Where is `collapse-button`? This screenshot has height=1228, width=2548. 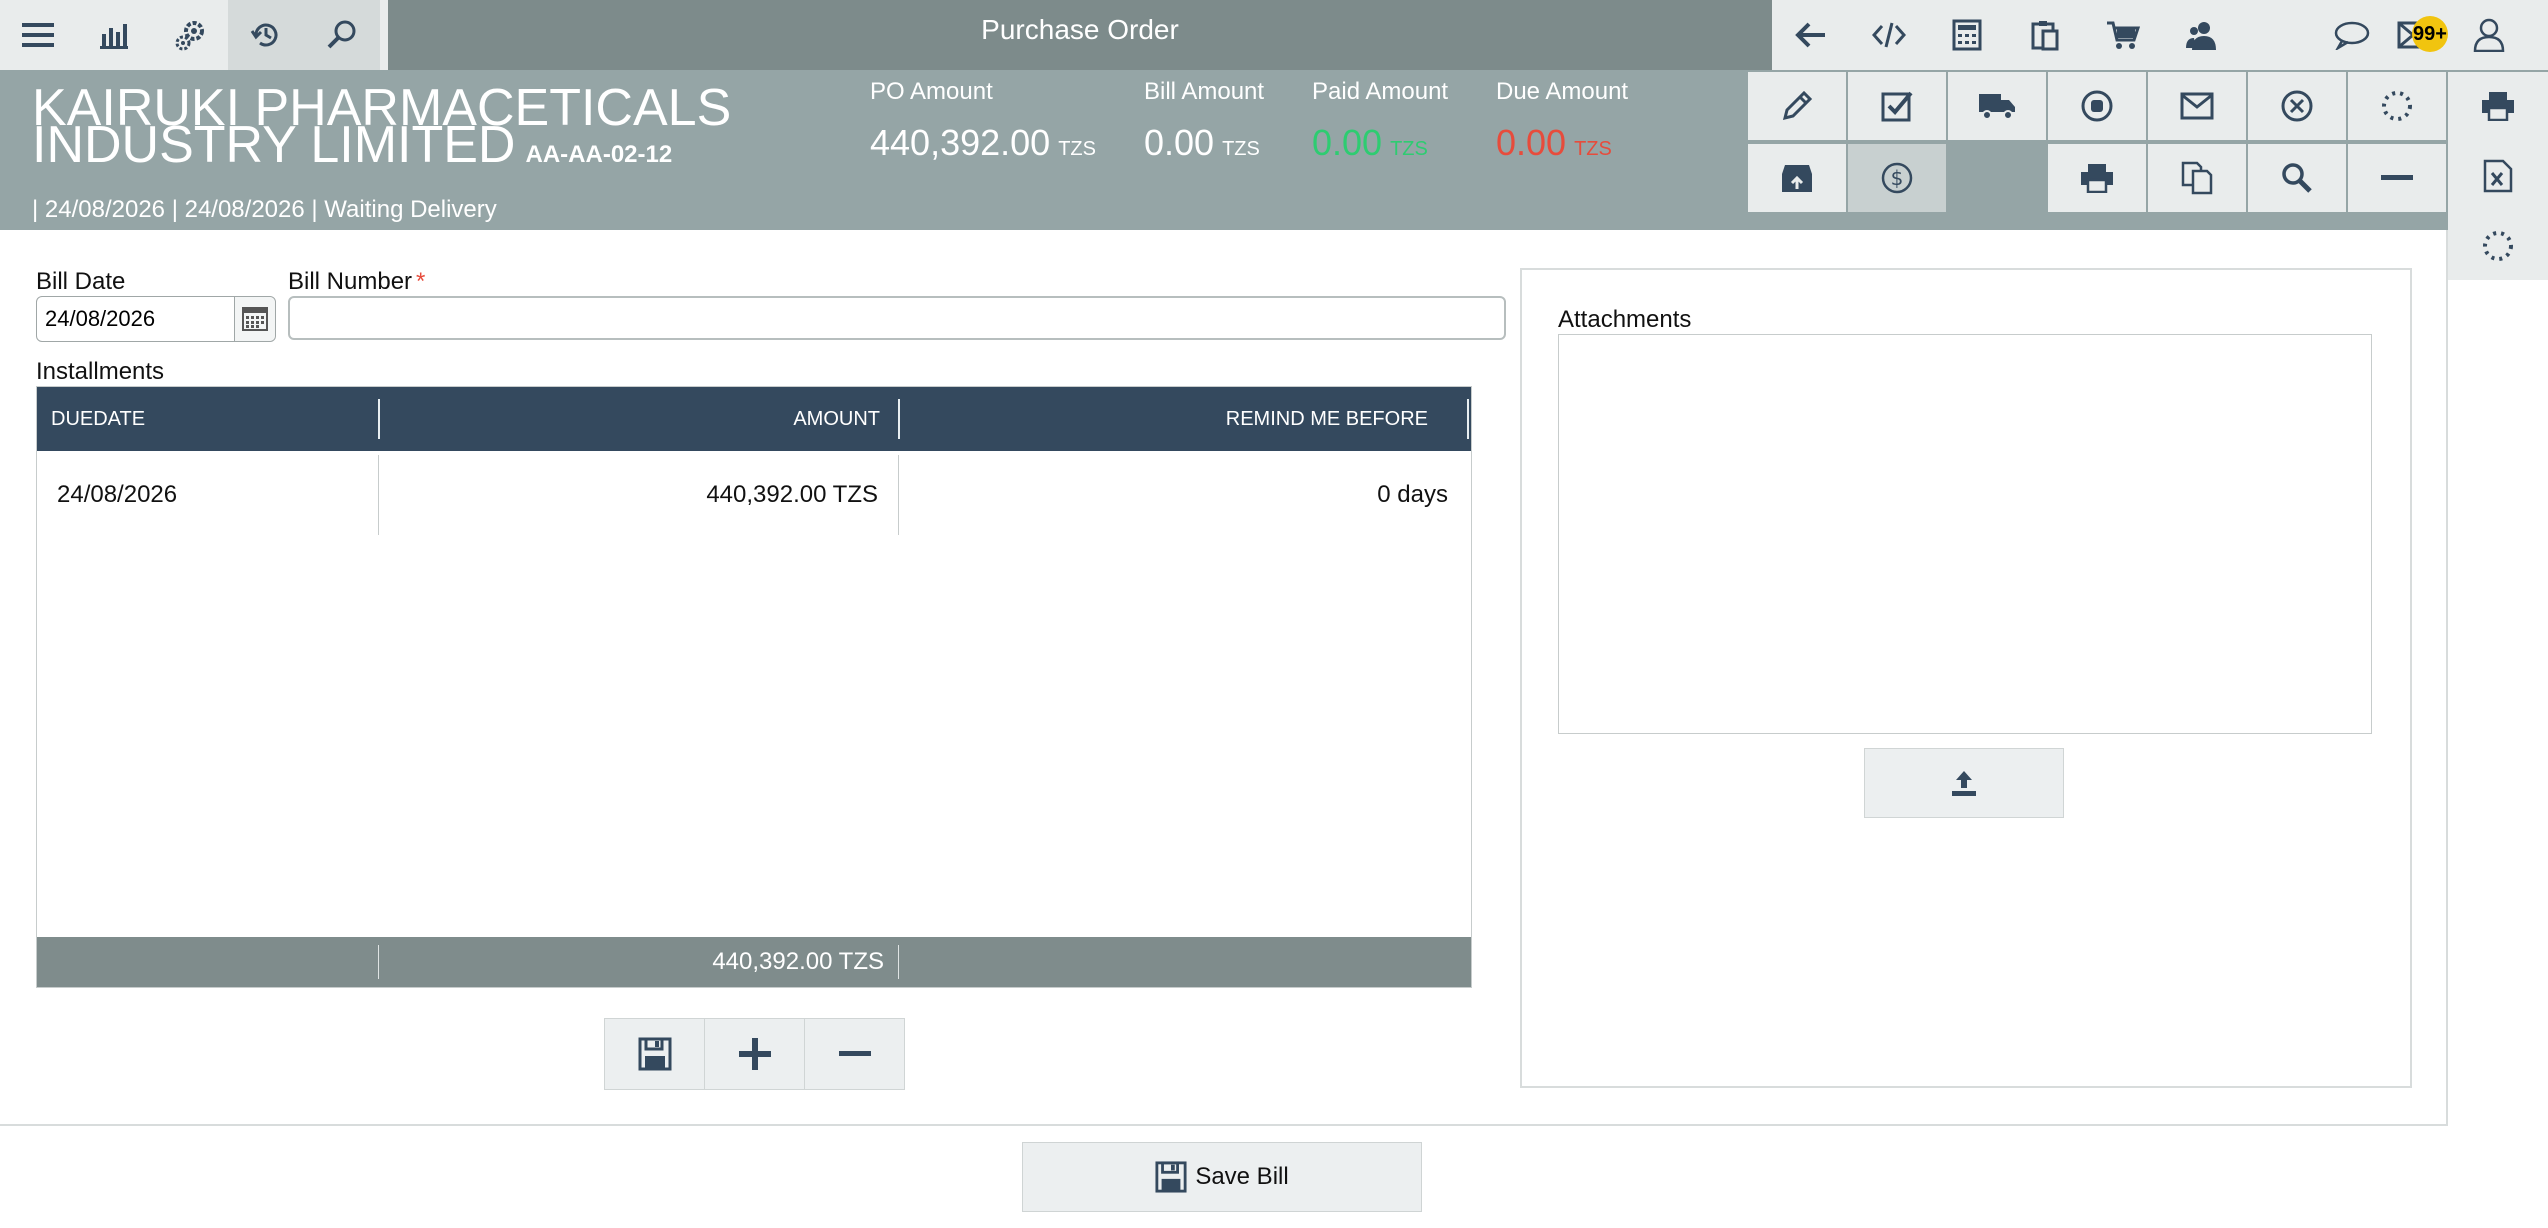 collapse-button is located at coordinates (2397, 178).